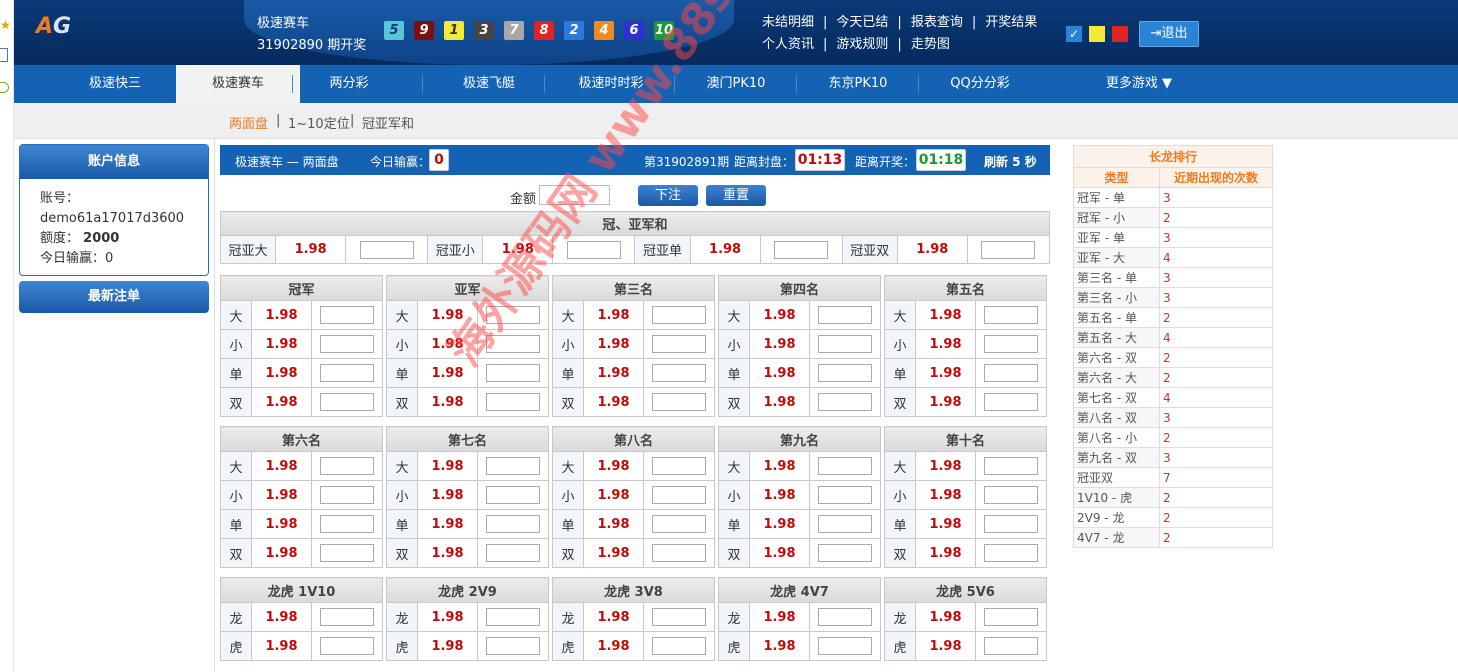  I want to click on recent-bets-button: 最新注单, so click(114, 297).